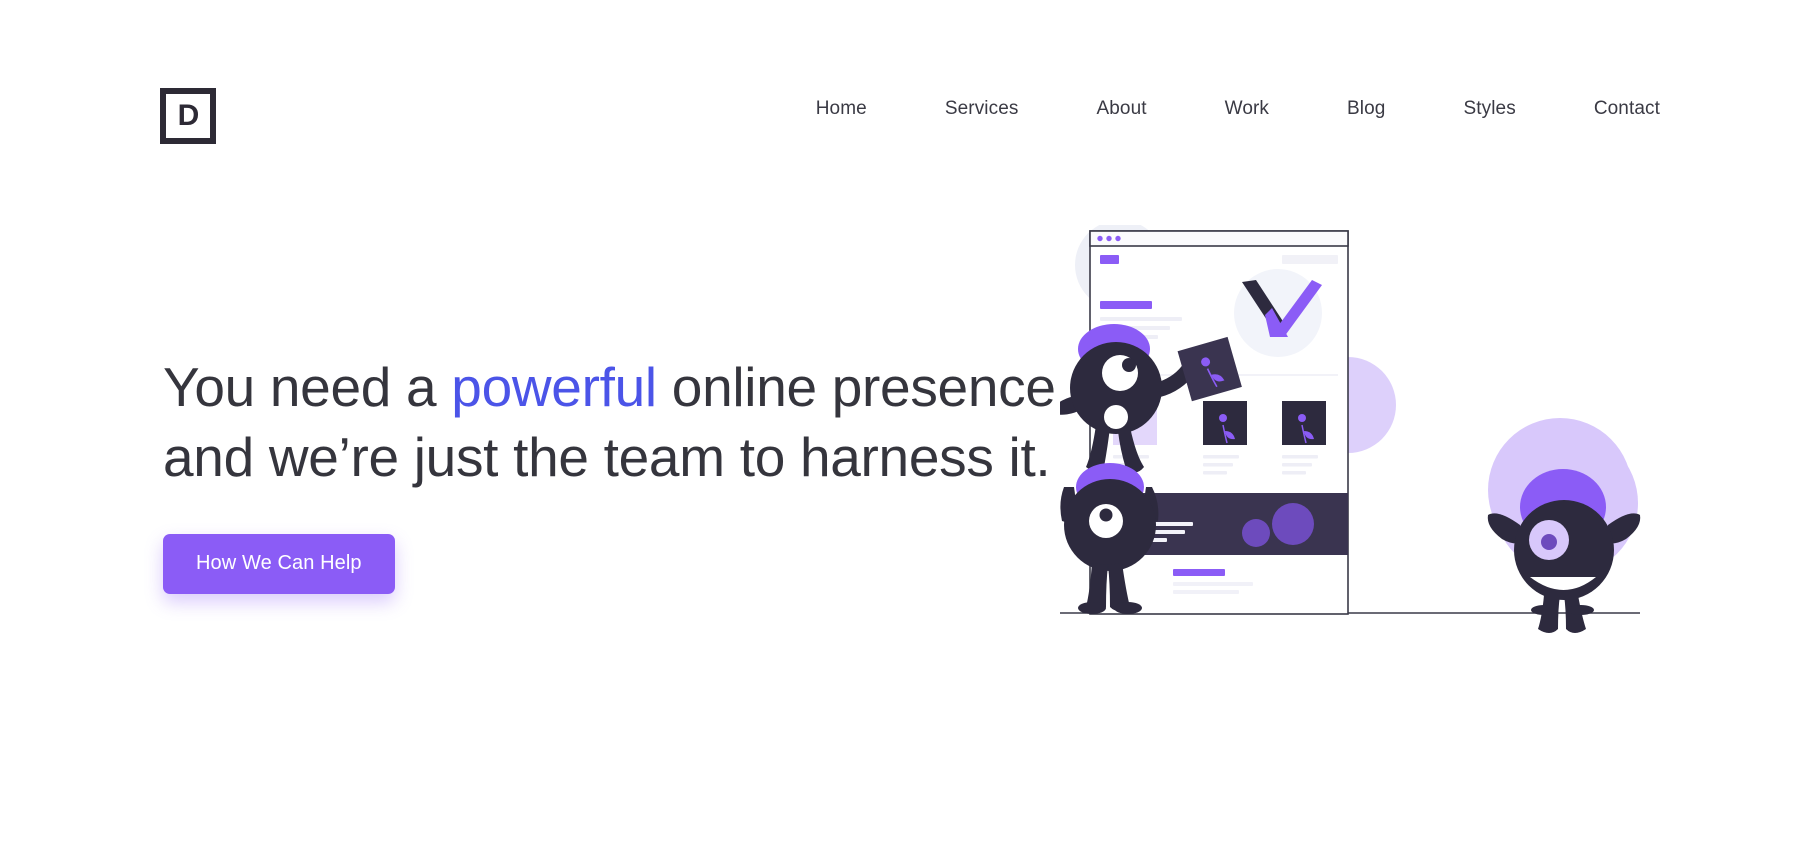  Describe the element at coordinates (982, 109) in the screenshot. I see `nav-item-services: Services` at that location.